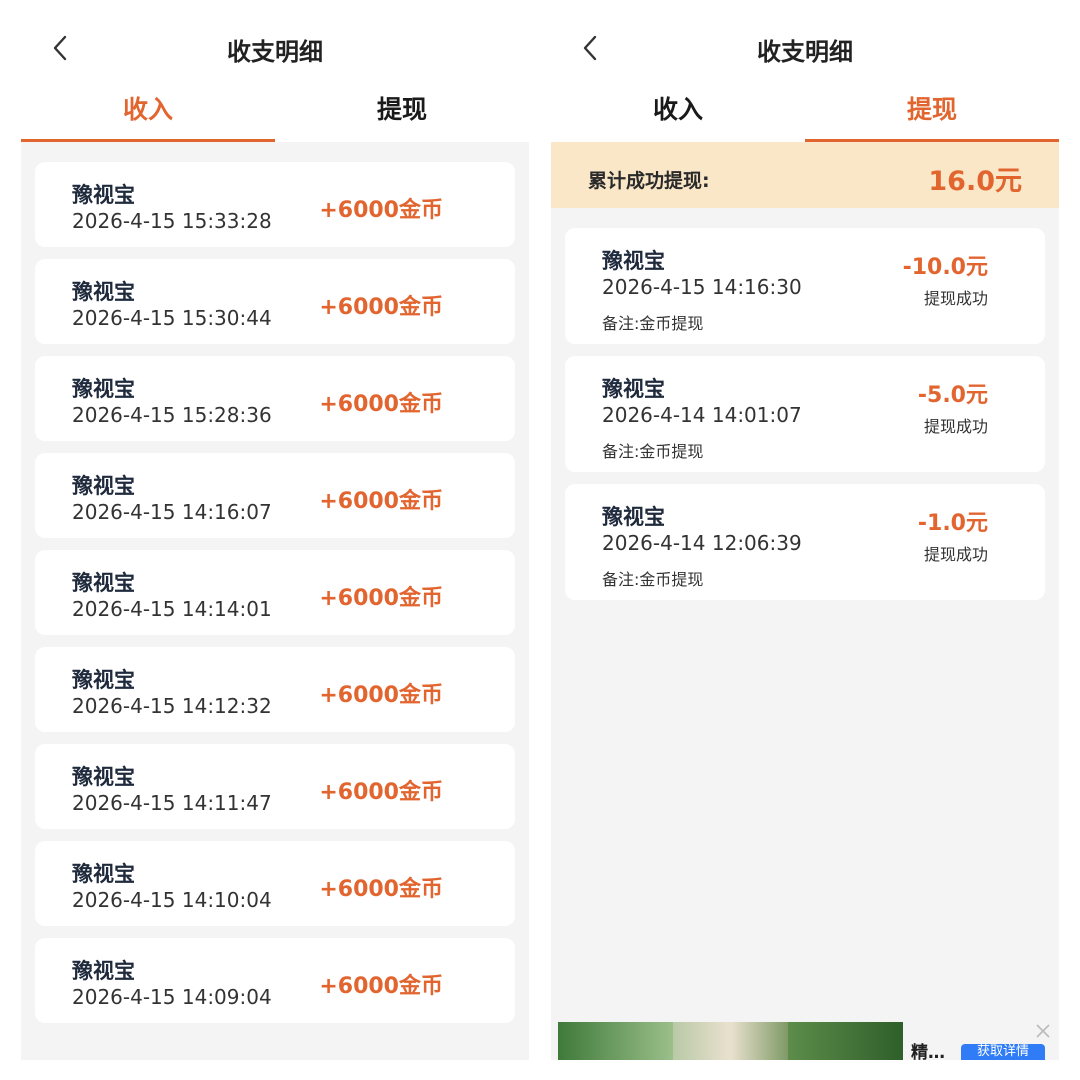 The width and height of the screenshot is (1080, 1080). Describe the element at coordinates (172, 706) in the screenshot. I see `item-date: 2026-4-15 14:12:32` at that location.